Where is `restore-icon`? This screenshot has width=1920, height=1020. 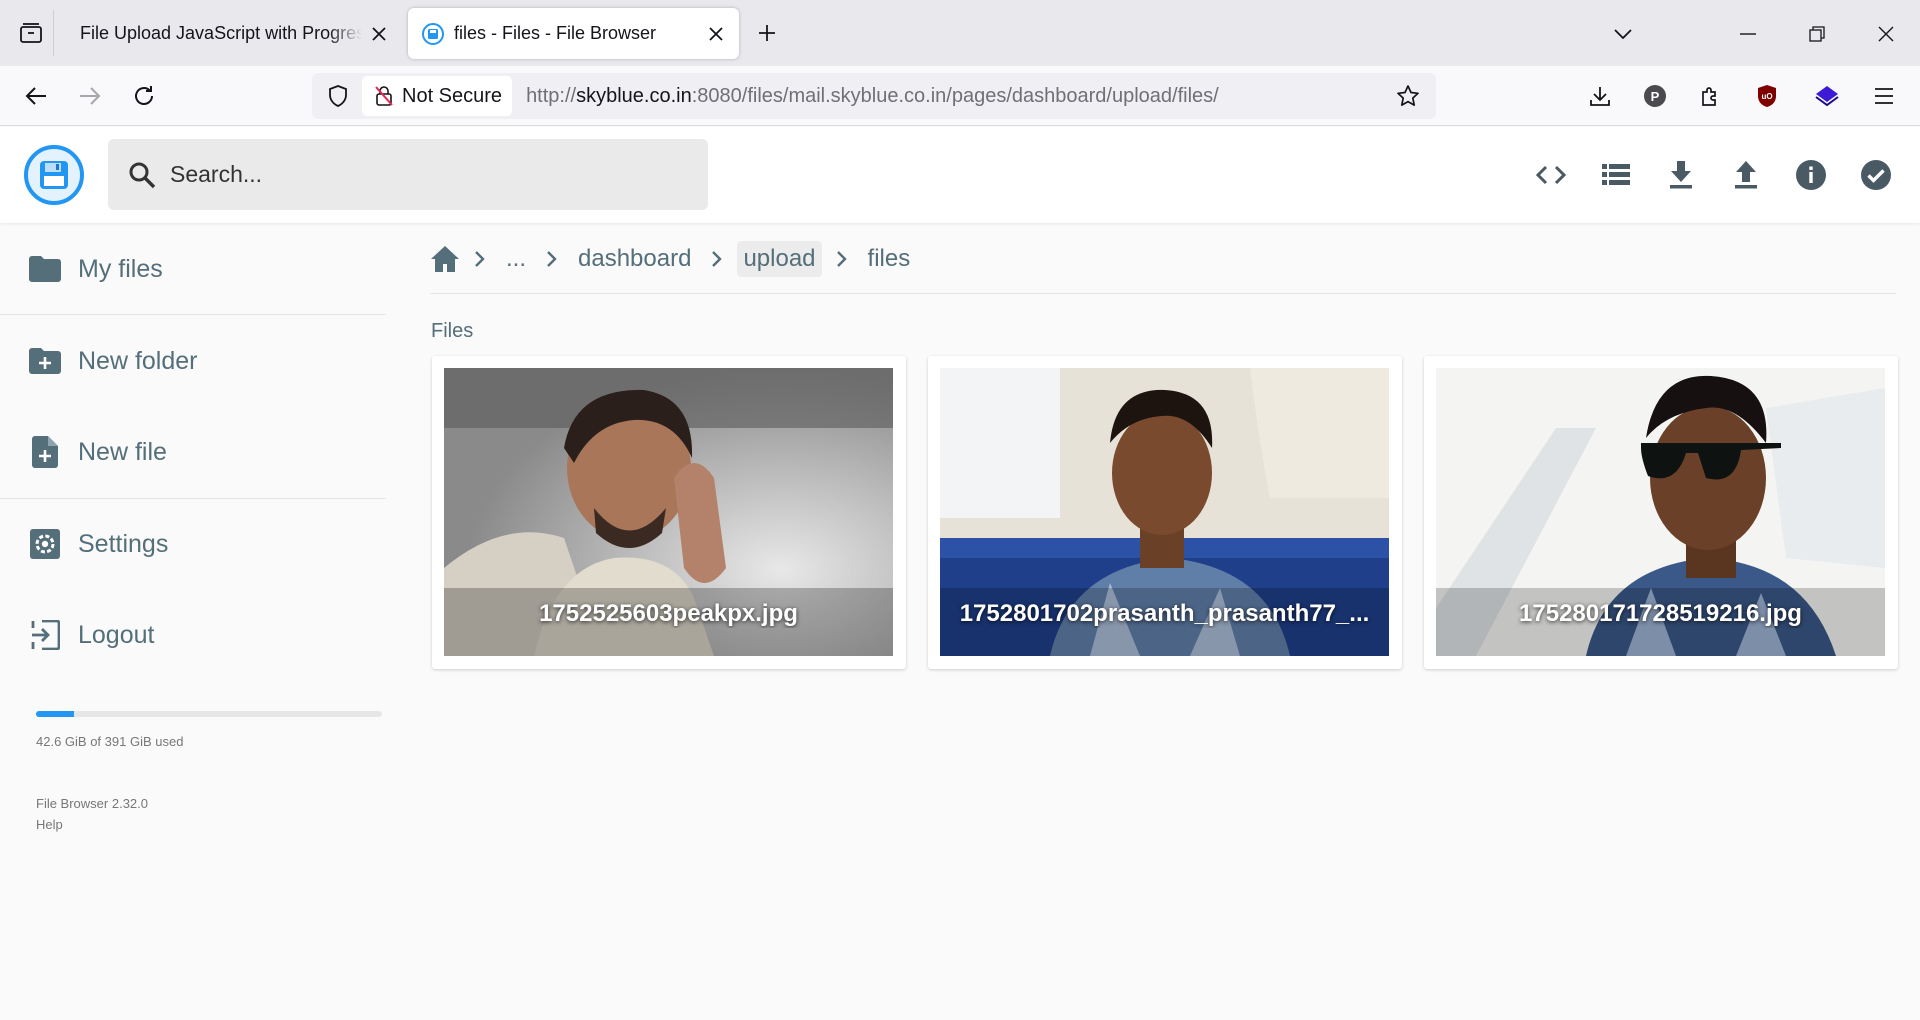
restore-icon is located at coordinates (1817, 34).